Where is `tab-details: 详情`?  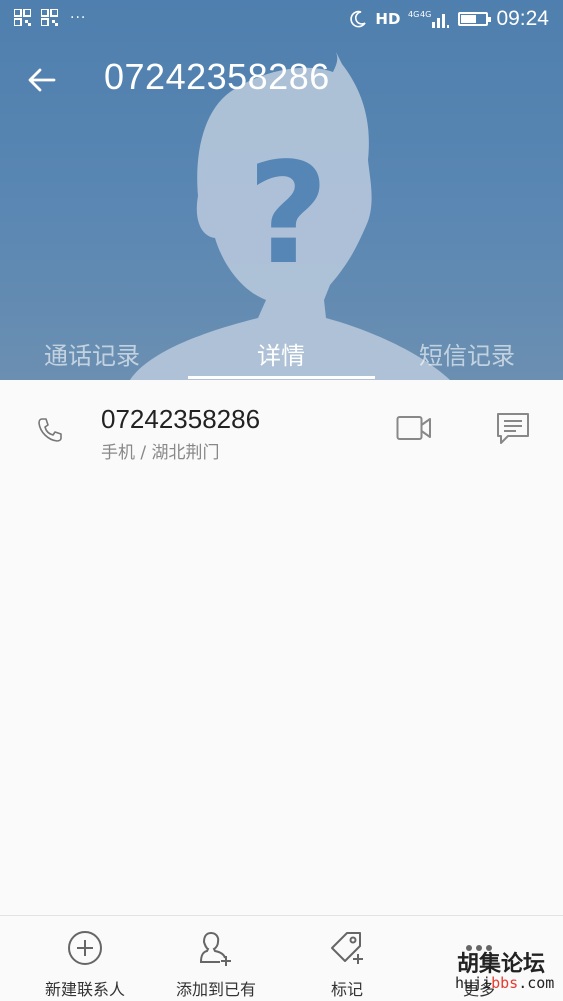 tab-details: 详情 is located at coordinates (281, 353).